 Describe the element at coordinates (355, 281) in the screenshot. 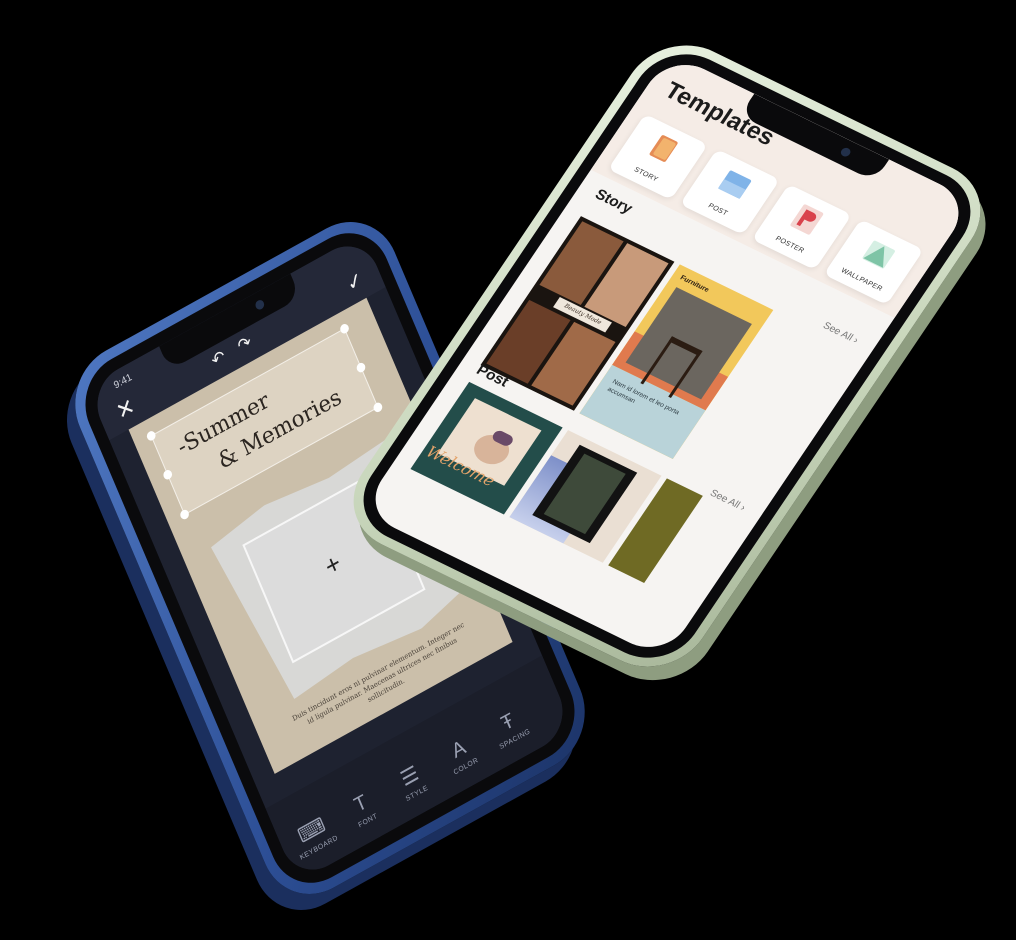

I see `check-icon: ✓` at that location.